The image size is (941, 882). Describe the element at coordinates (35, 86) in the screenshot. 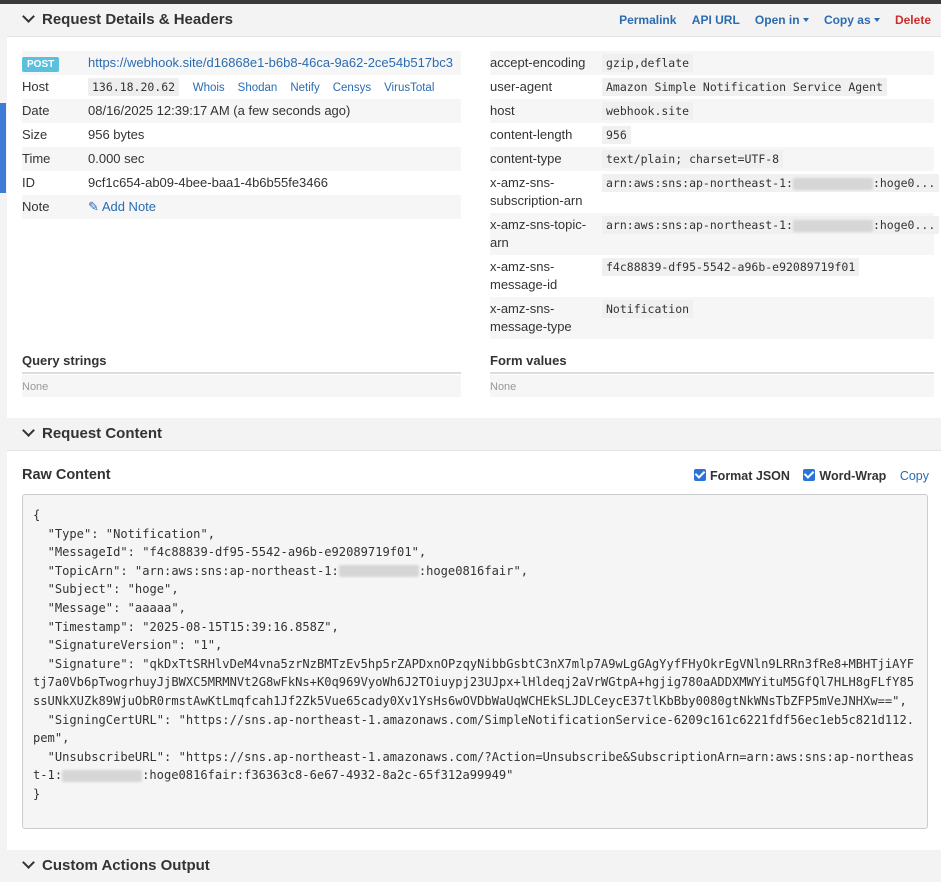

I see `host-label: Host` at that location.